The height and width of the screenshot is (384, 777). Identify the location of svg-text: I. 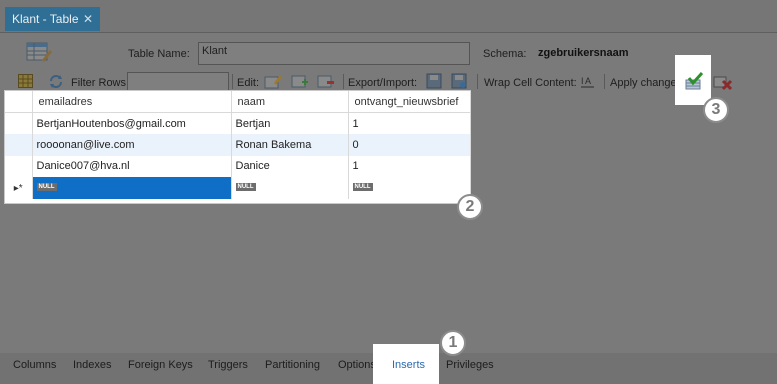
(582, 81).